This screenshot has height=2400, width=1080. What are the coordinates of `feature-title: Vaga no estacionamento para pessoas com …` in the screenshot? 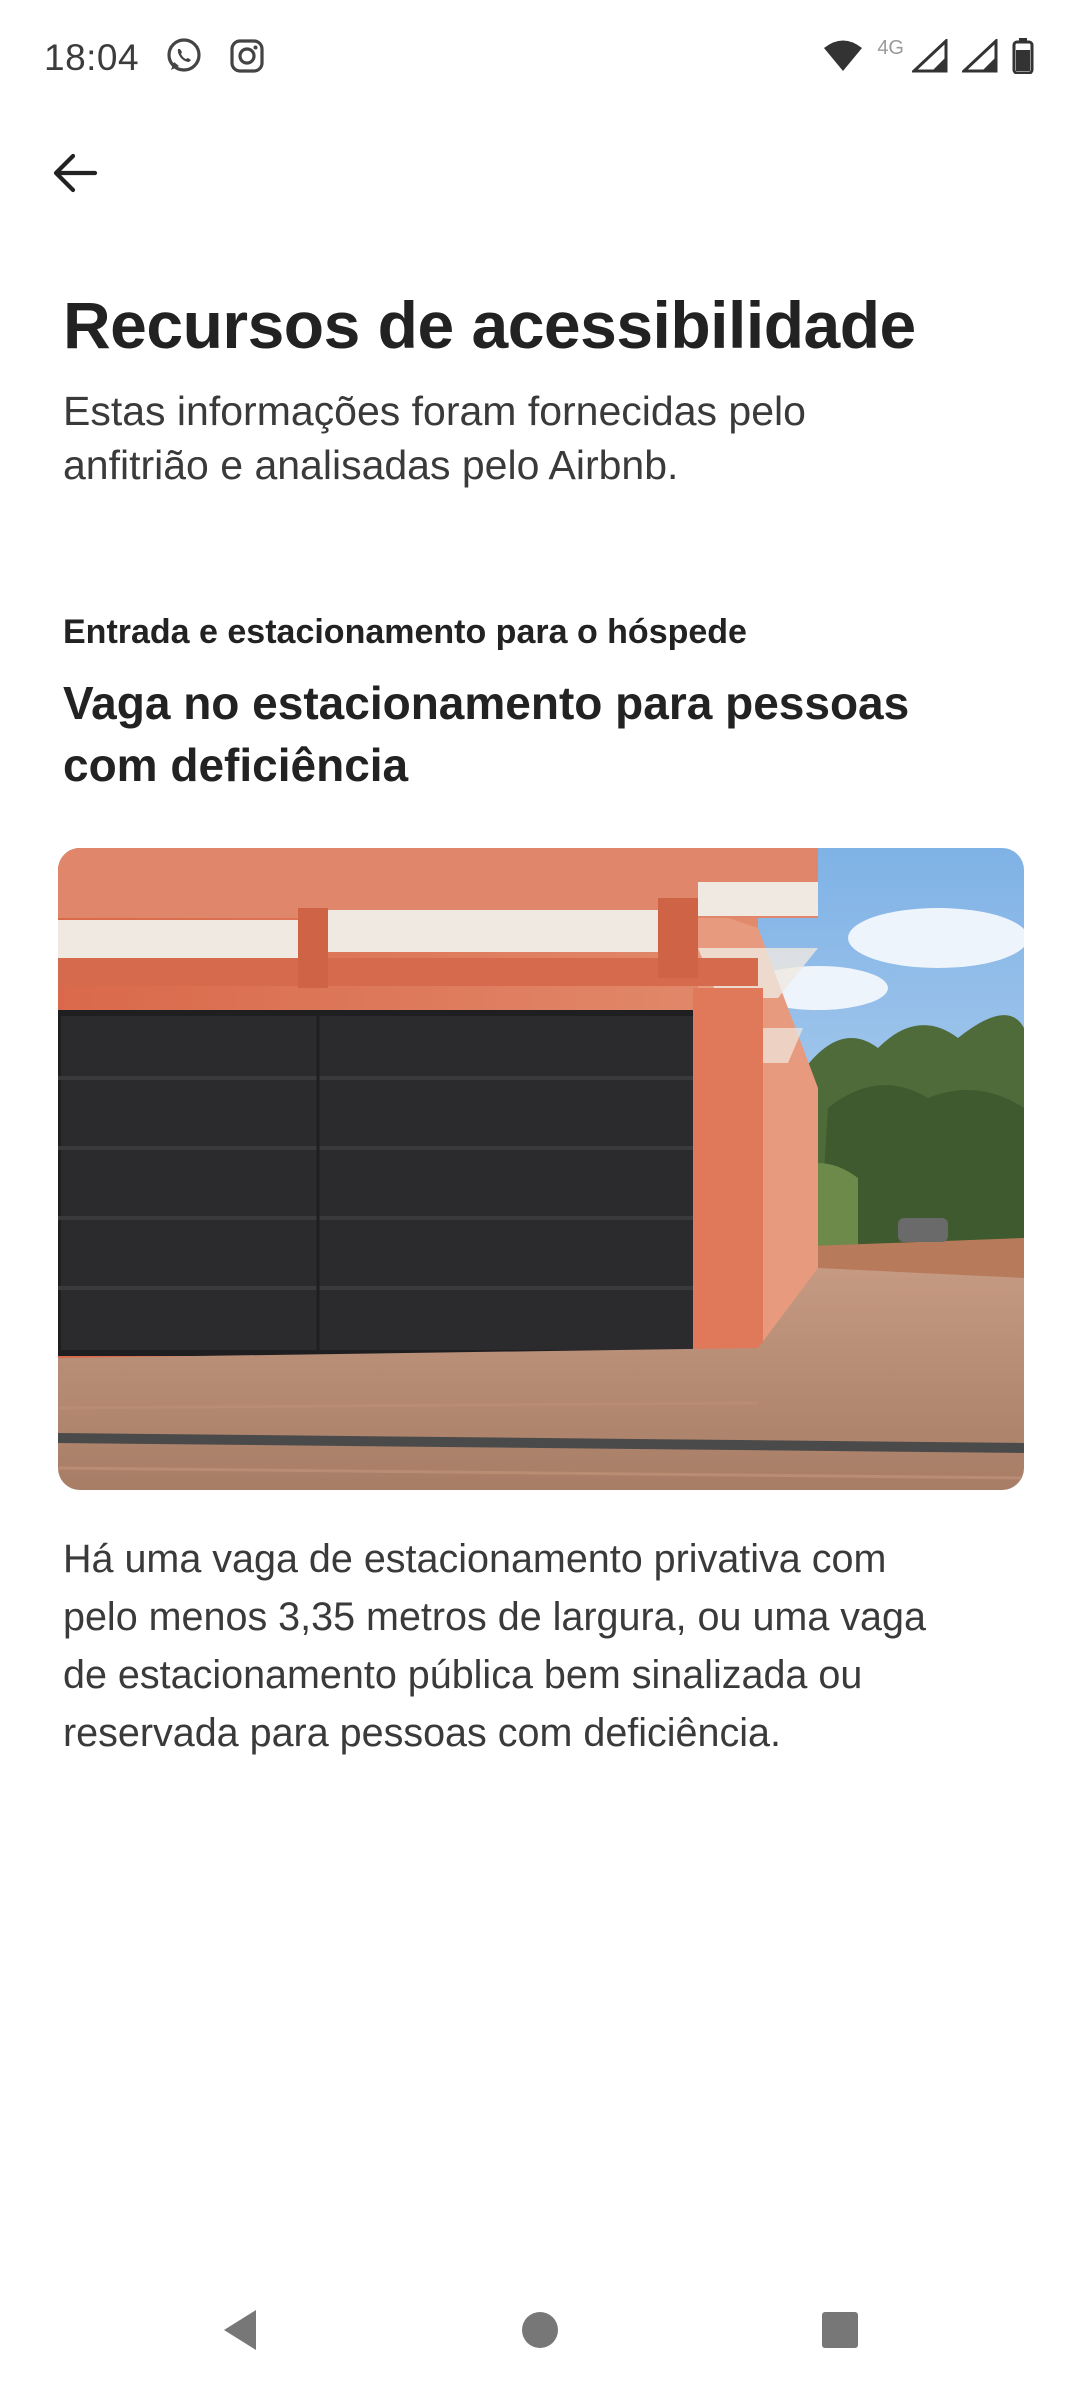 It's located at (543, 734).